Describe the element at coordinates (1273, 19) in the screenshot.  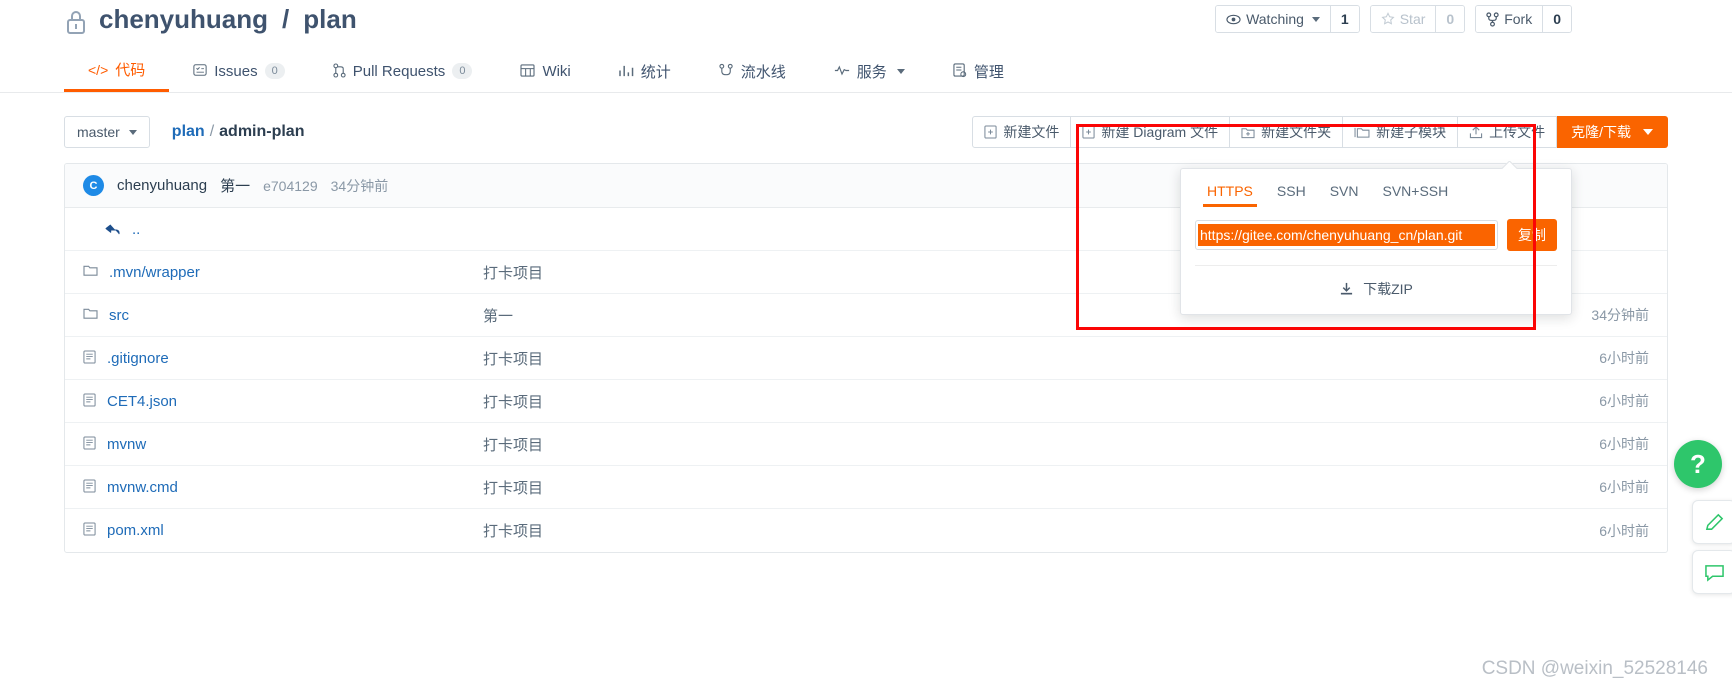
I see `watch-button: Watching` at that location.